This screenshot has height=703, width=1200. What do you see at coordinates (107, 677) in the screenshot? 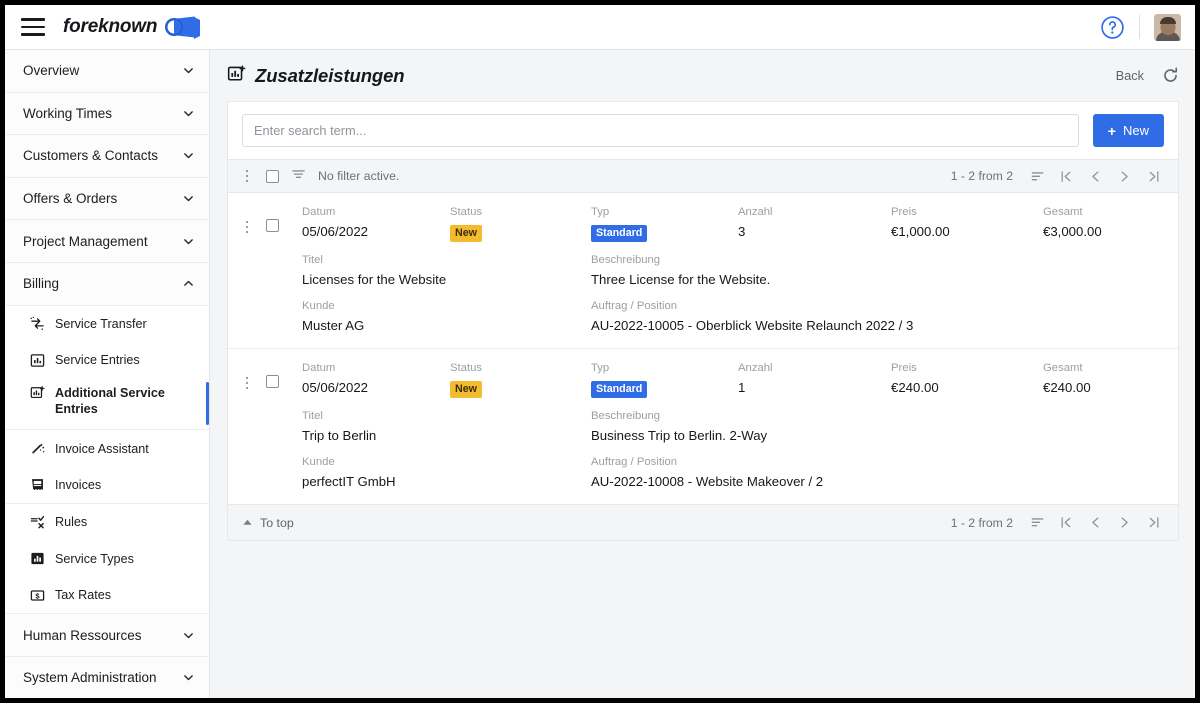
I see `sidebar-item-system-administration: System Administration` at bounding box center [107, 677].